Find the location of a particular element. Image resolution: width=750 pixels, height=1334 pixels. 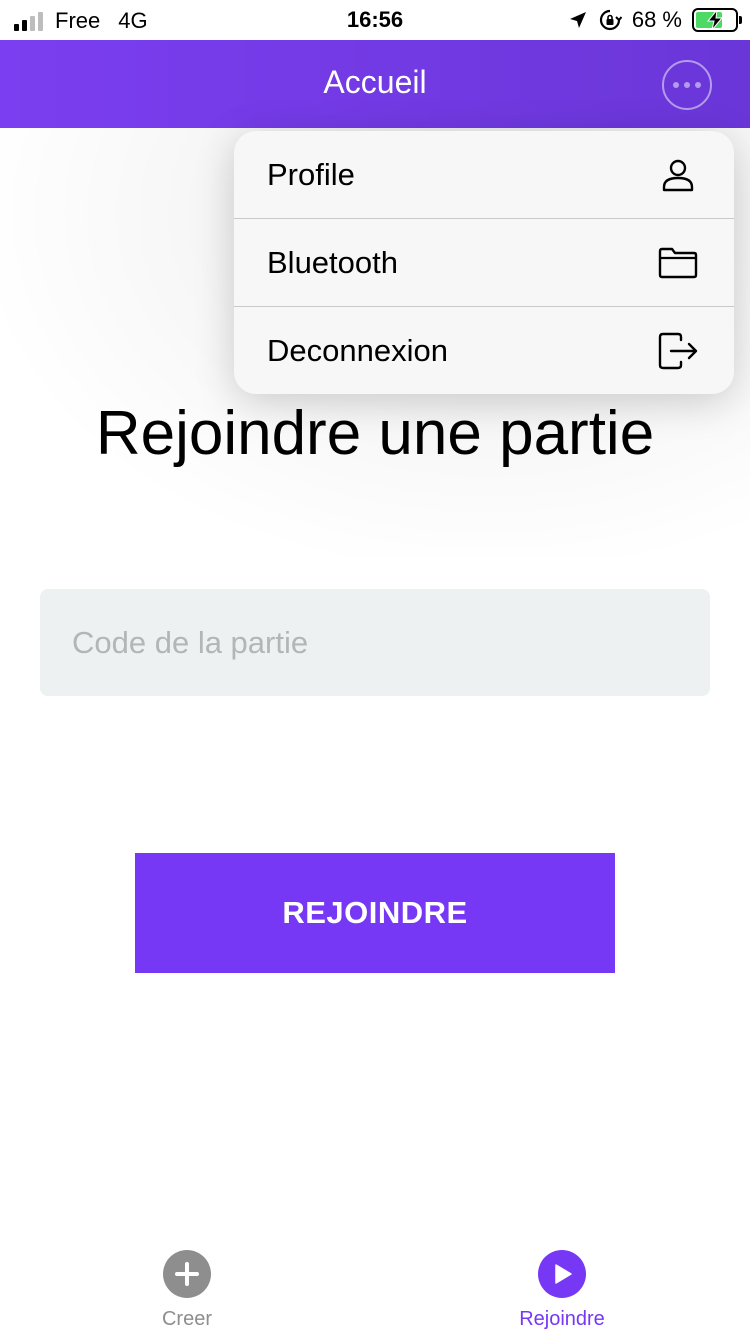

plus-circle-icon is located at coordinates (187, 1274).